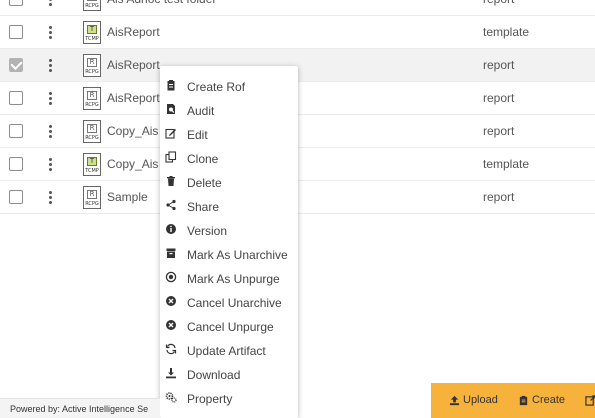 This screenshot has width=595, height=418. What do you see at coordinates (171, 109) in the screenshot?
I see `audit-search-icon` at bounding box center [171, 109].